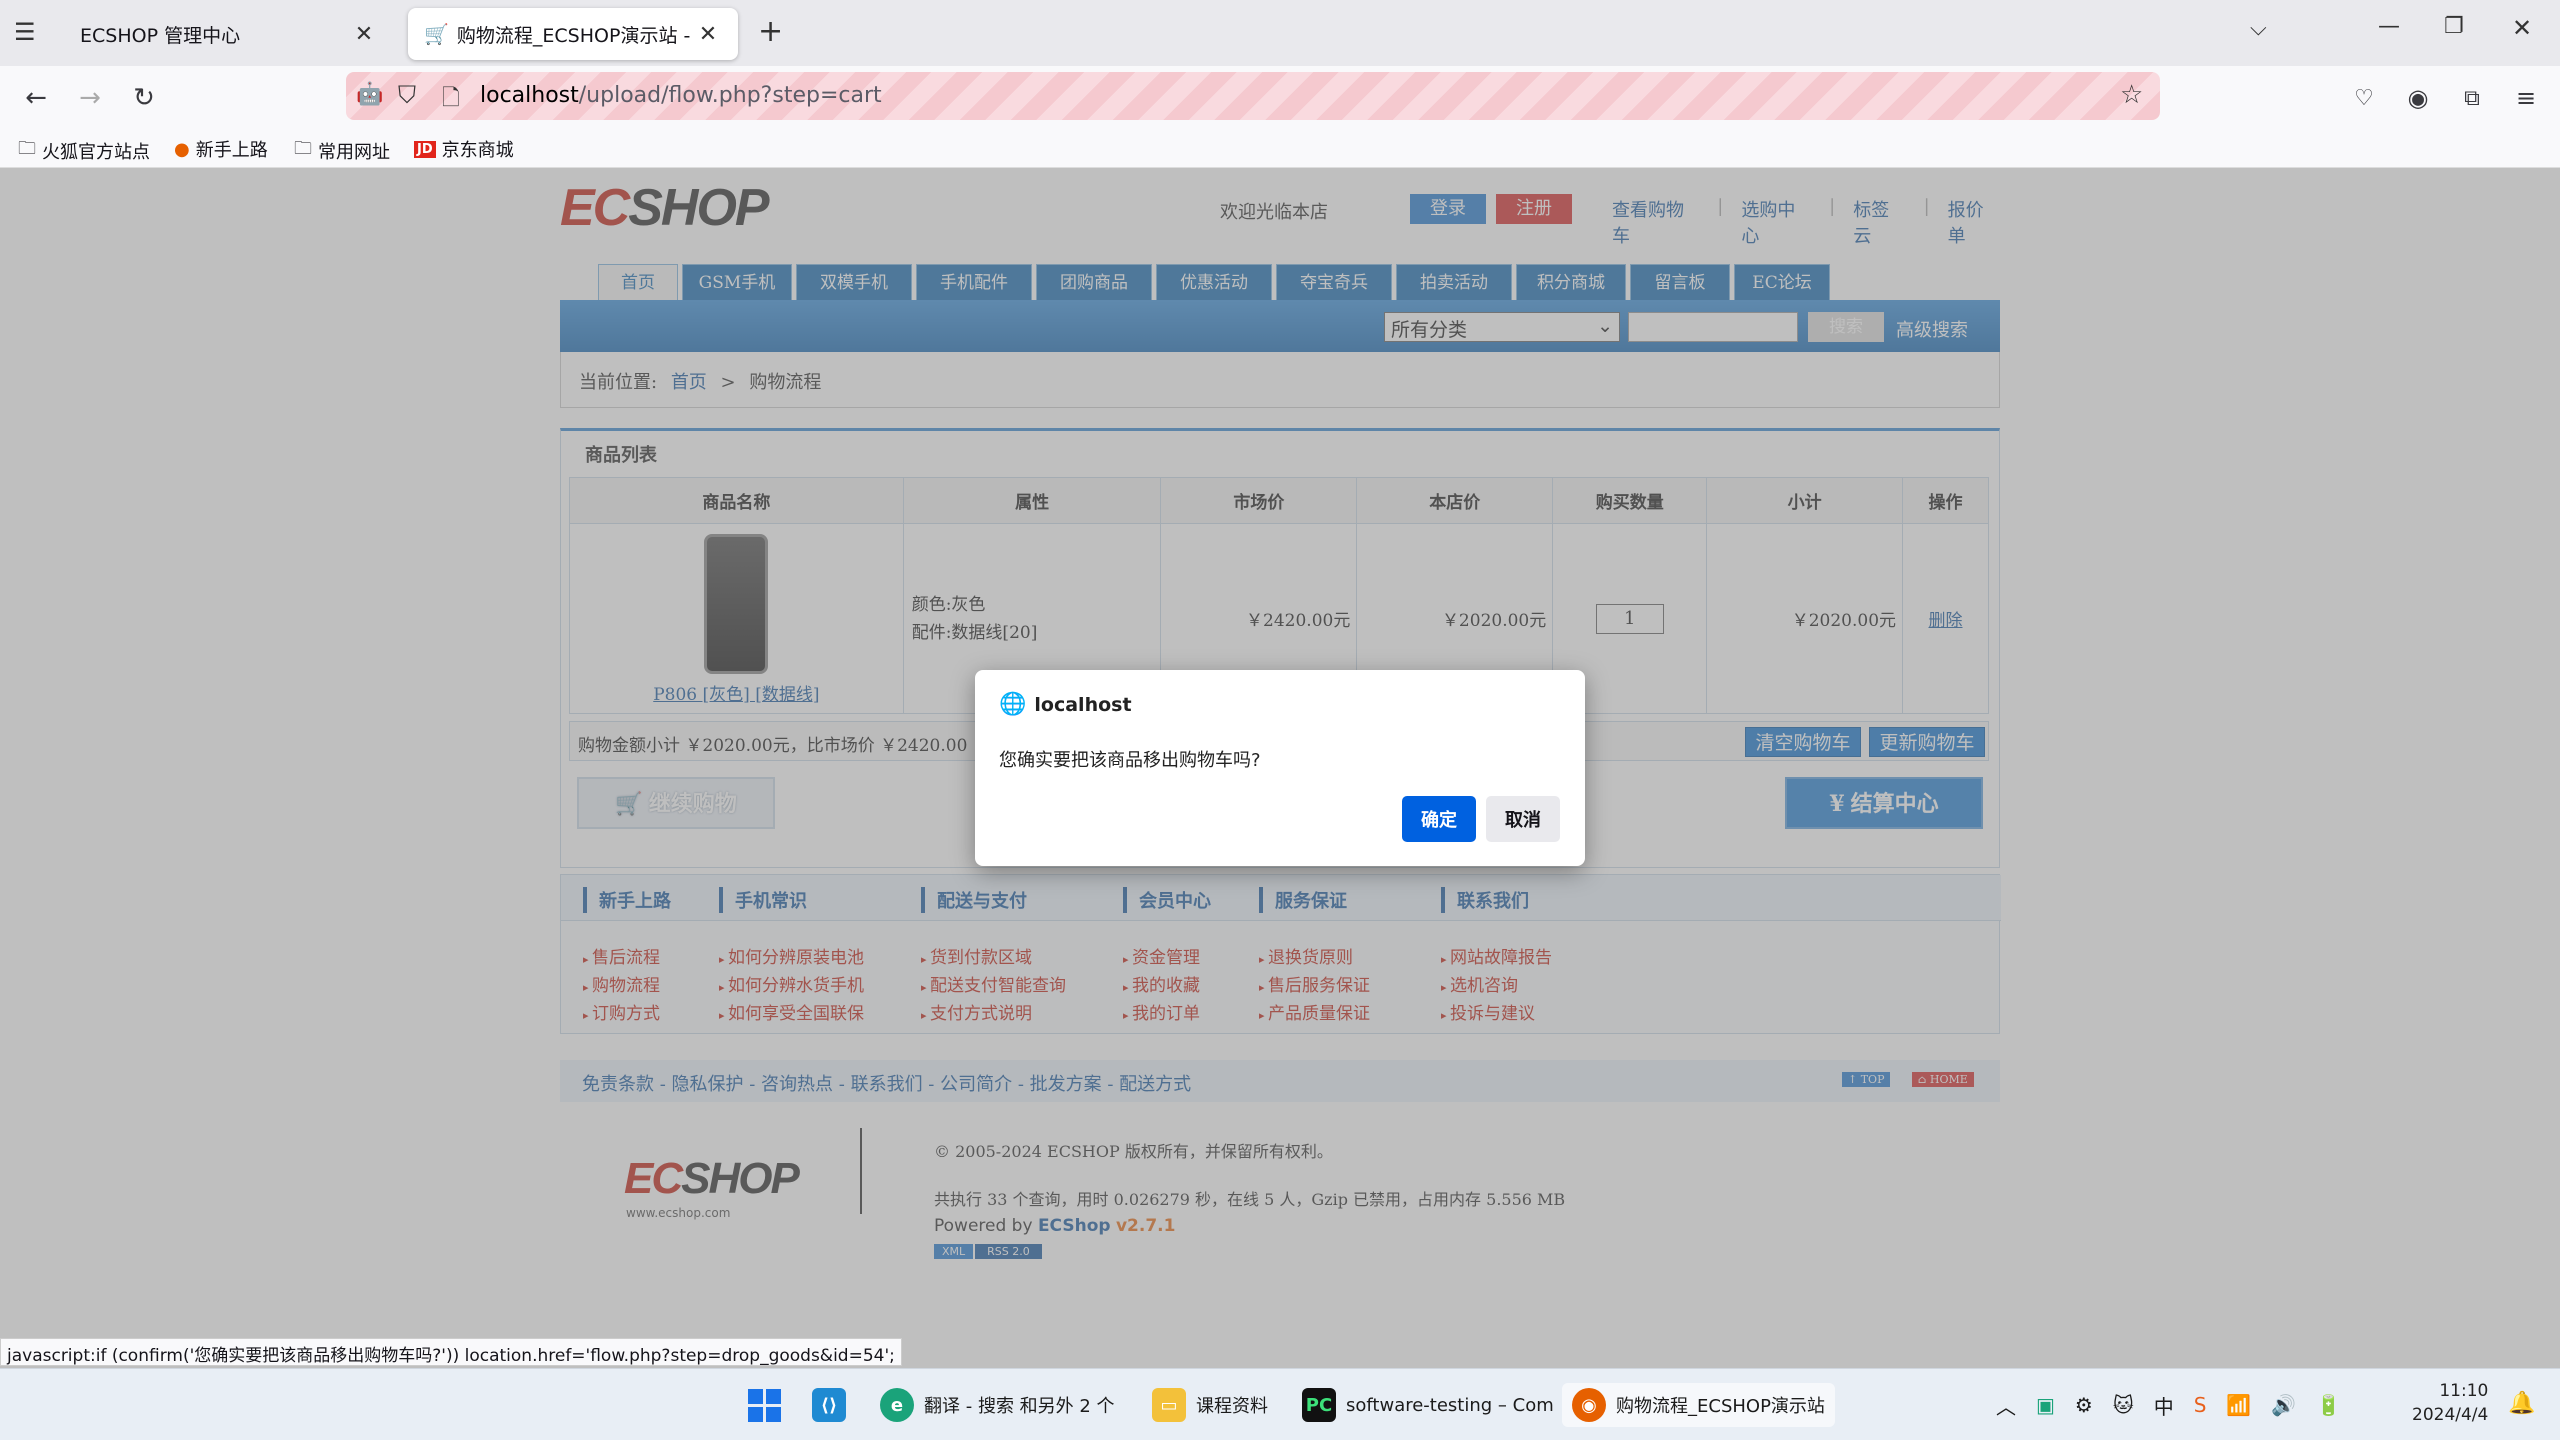 The width and height of the screenshot is (2560, 1440). I want to click on account-icon: ◉, so click(2418, 98).